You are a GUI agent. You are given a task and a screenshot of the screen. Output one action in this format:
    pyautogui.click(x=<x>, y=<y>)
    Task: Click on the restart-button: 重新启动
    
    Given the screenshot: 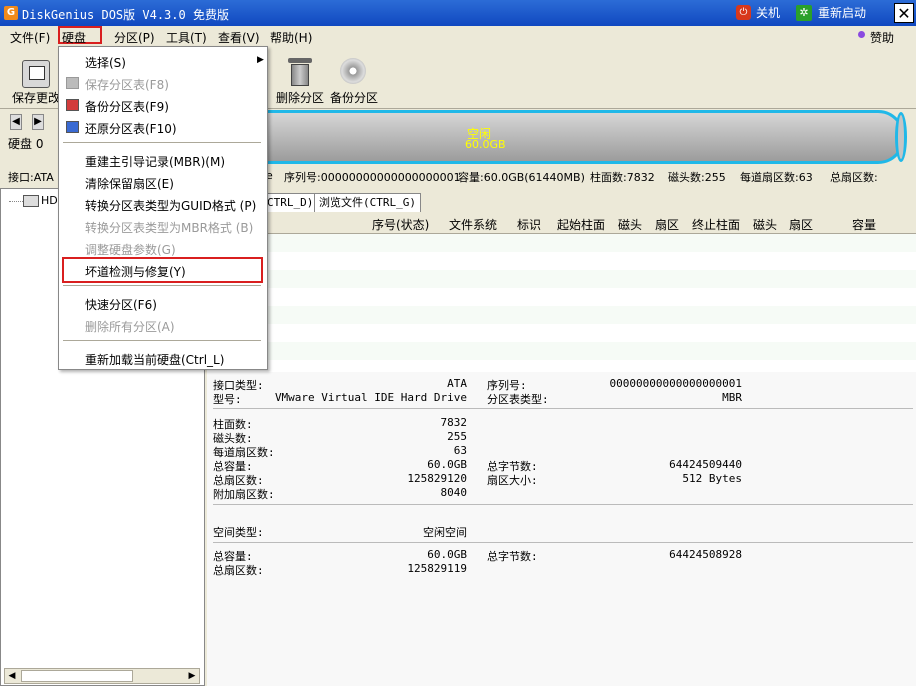 What is the action you would take?
    pyautogui.click(x=842, y=12)
    